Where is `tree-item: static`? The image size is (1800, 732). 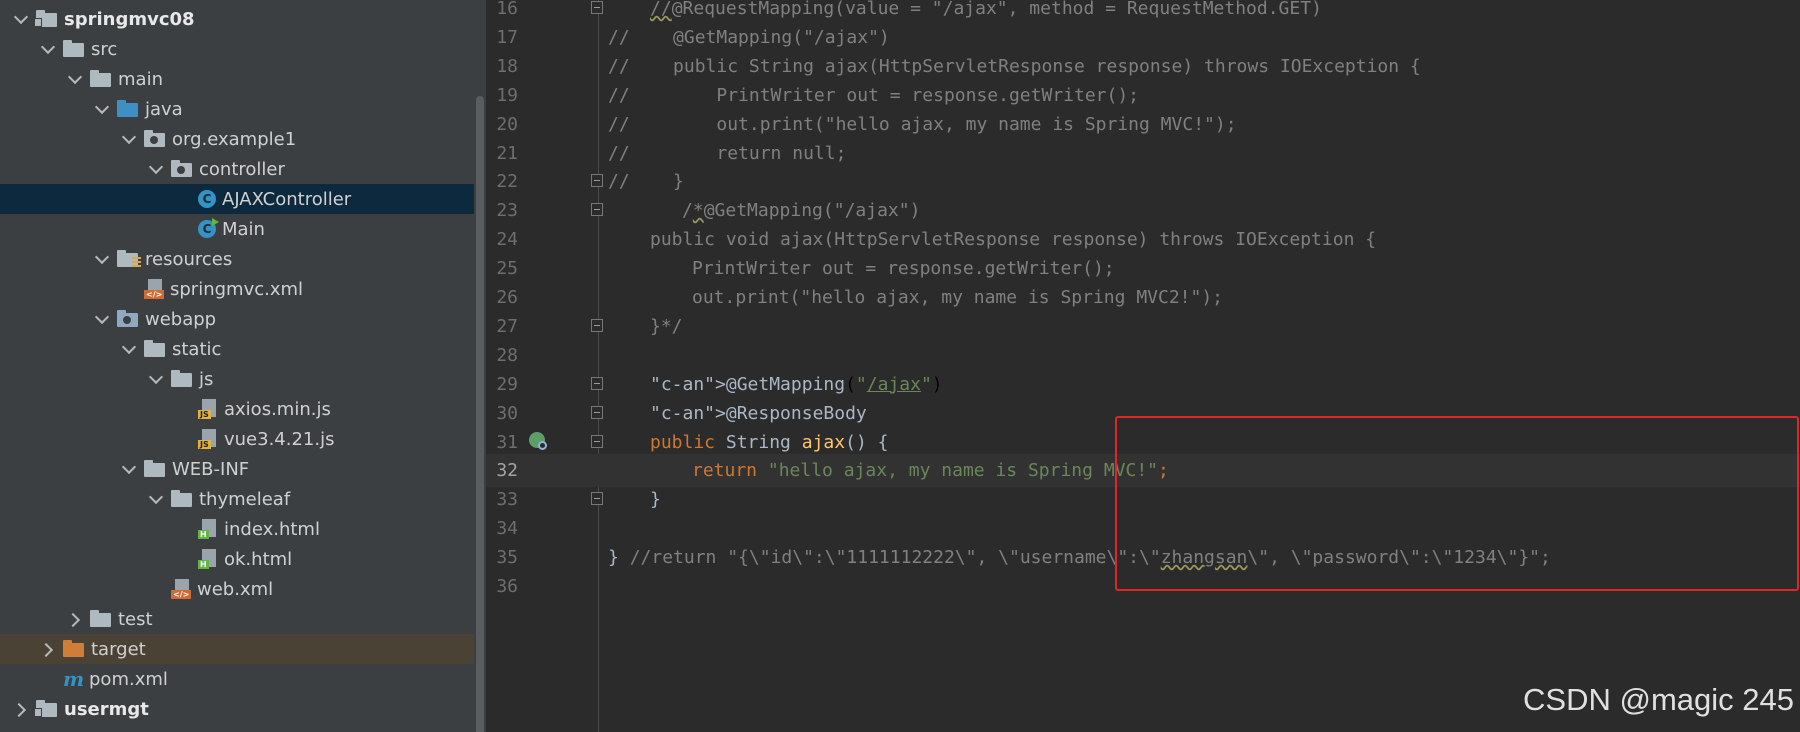 tree-item: static is located at coordinates (237, 349).